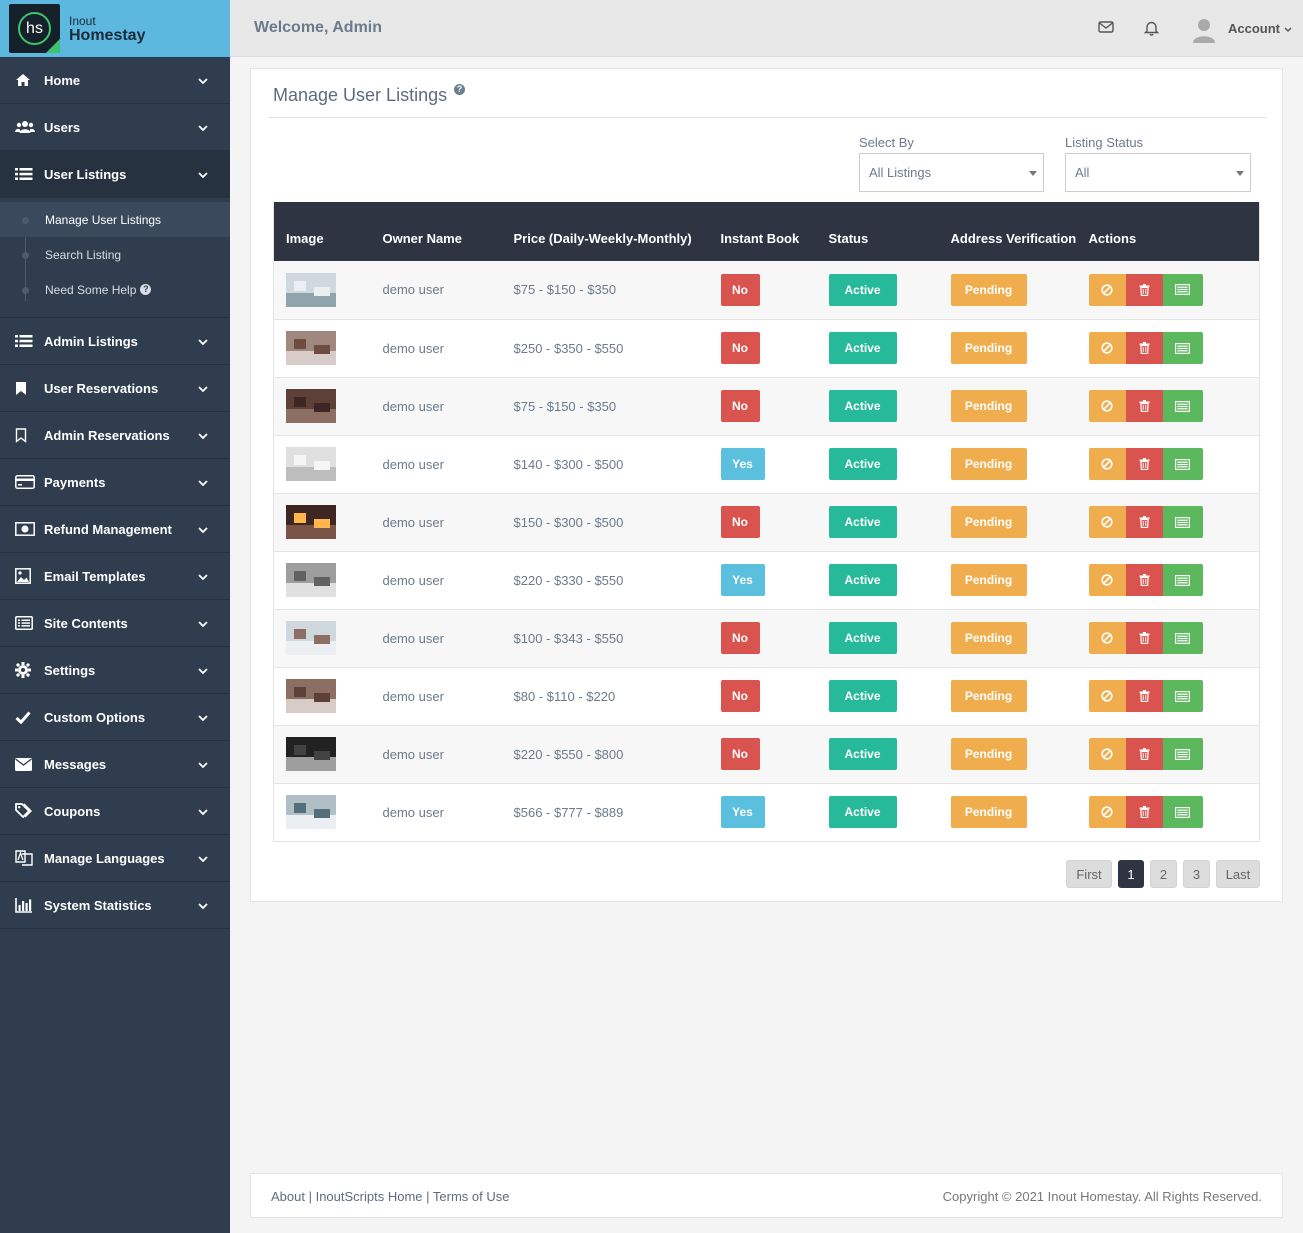 This screenshot has height=1233, width=1303. Describe the element at coordinates (115, 670) in the screenshot. I see `sidebar-item-settings: Settings` at that location.